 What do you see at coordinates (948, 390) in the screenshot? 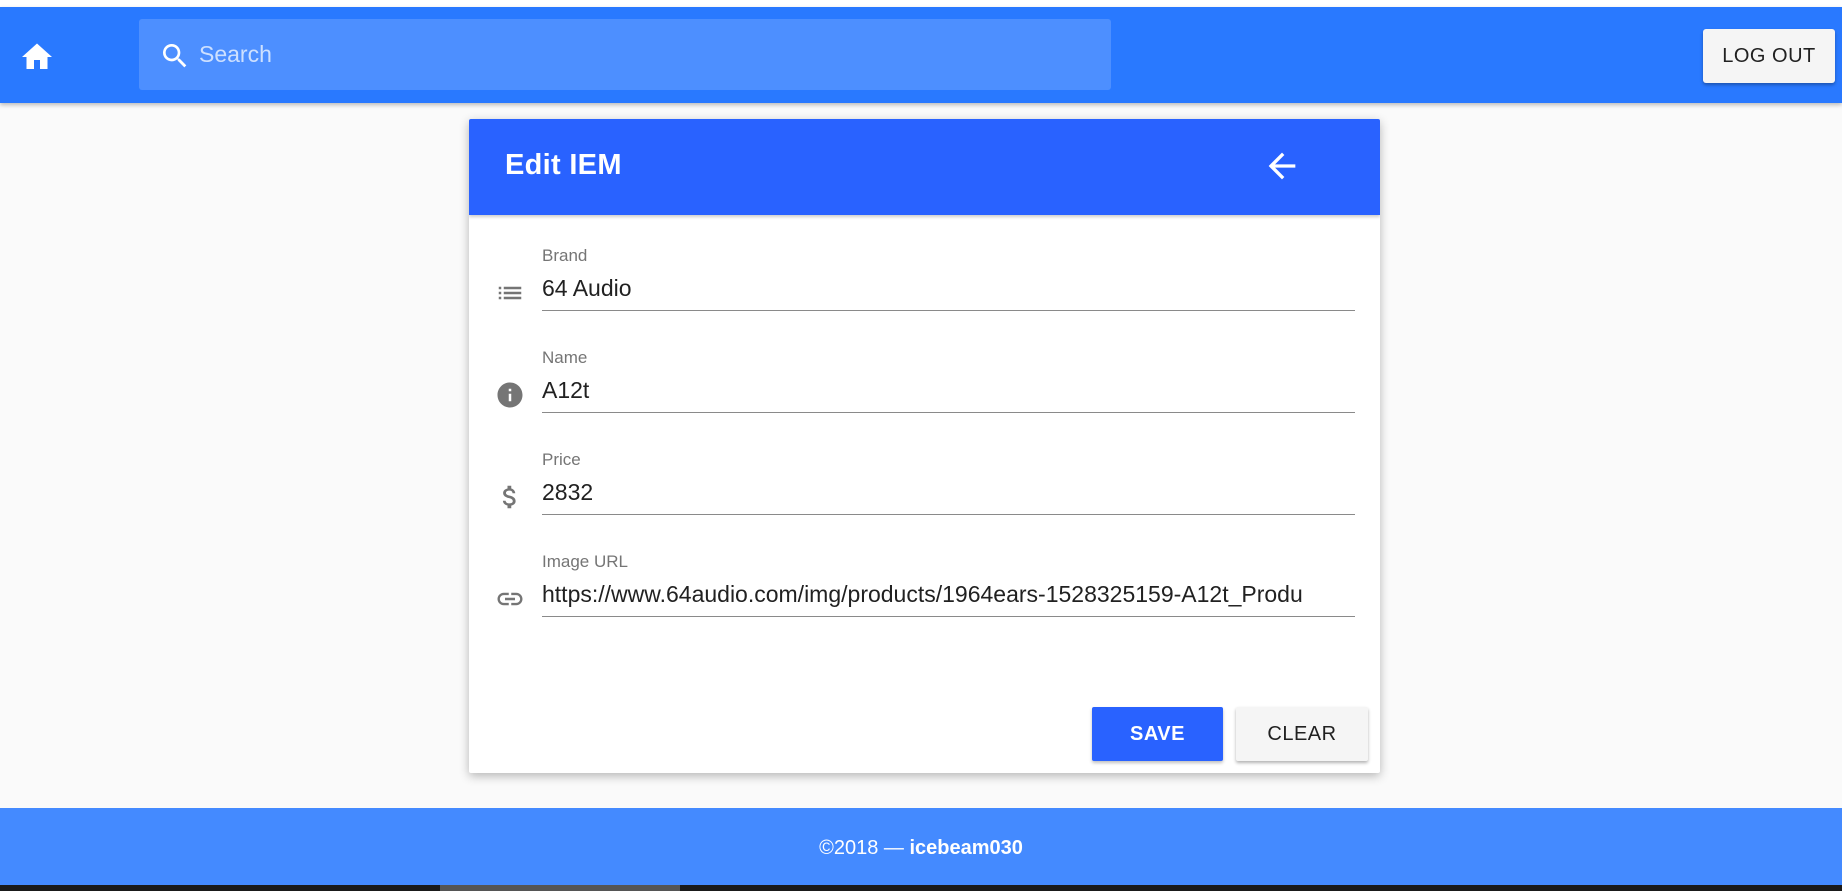
I see `name-input` at bounding box center [948, 390].